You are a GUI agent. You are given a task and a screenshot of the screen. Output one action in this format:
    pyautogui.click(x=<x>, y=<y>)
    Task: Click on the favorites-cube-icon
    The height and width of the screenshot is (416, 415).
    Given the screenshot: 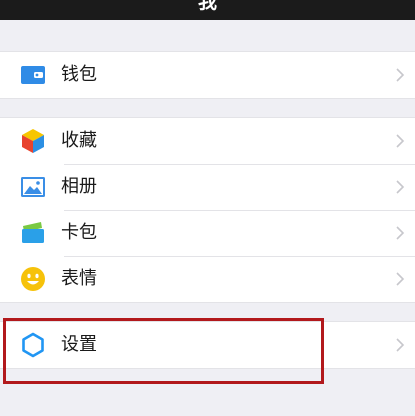 What is the action you would take?
    pyautogui.click(x=33, y=141)
    